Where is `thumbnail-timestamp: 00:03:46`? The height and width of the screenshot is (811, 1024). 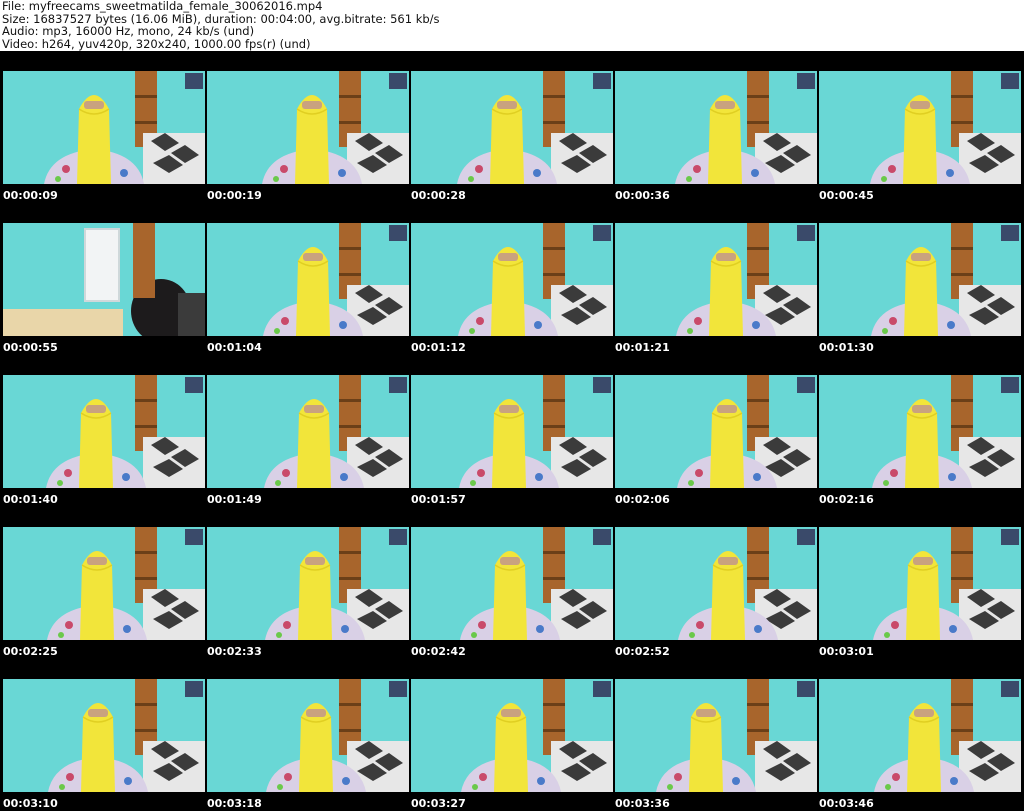 thumbnail-timestamp: 00:03:46 is located at coordinates (846, 803).